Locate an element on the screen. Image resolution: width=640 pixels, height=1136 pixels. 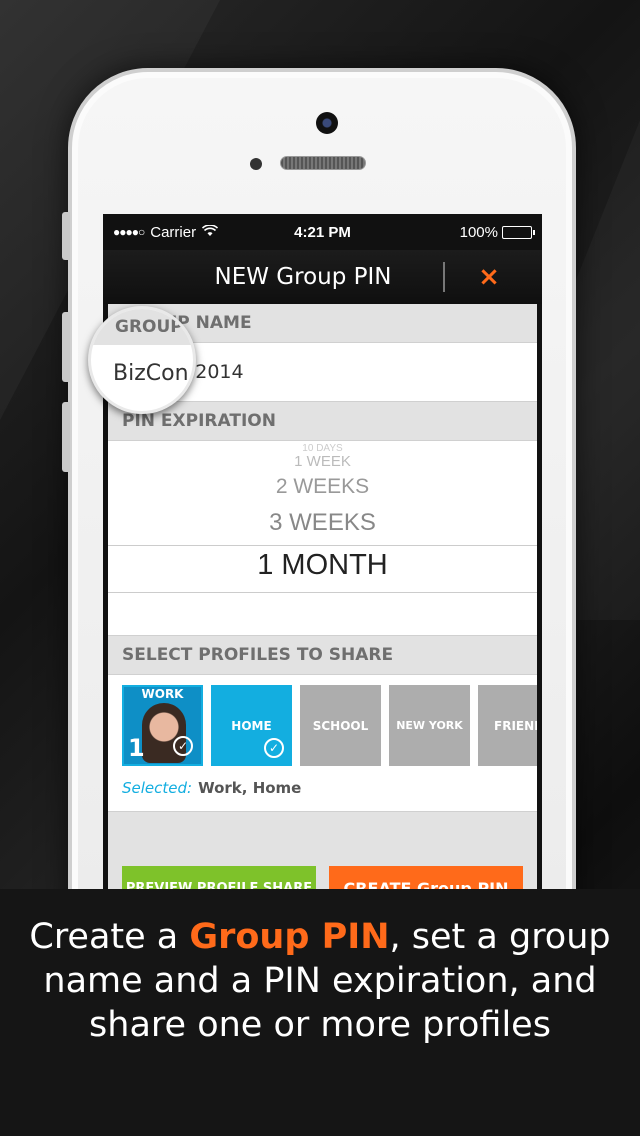
wifi-icon is located at coordinates (210, 232).